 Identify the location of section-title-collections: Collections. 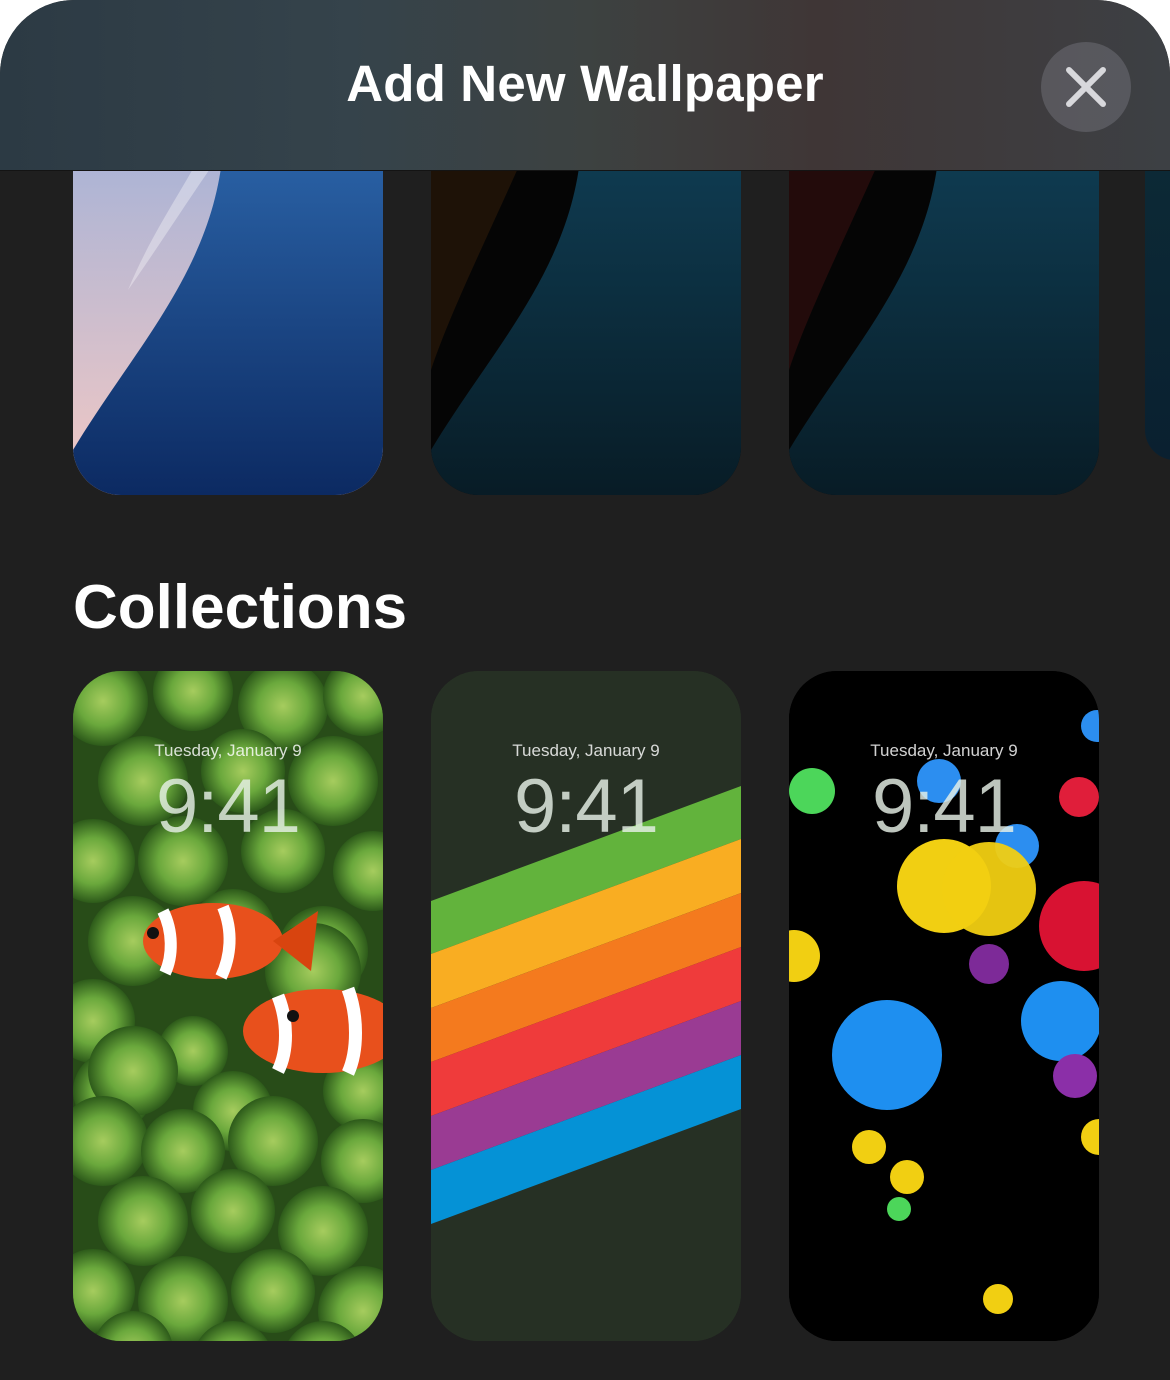
(240, 607).